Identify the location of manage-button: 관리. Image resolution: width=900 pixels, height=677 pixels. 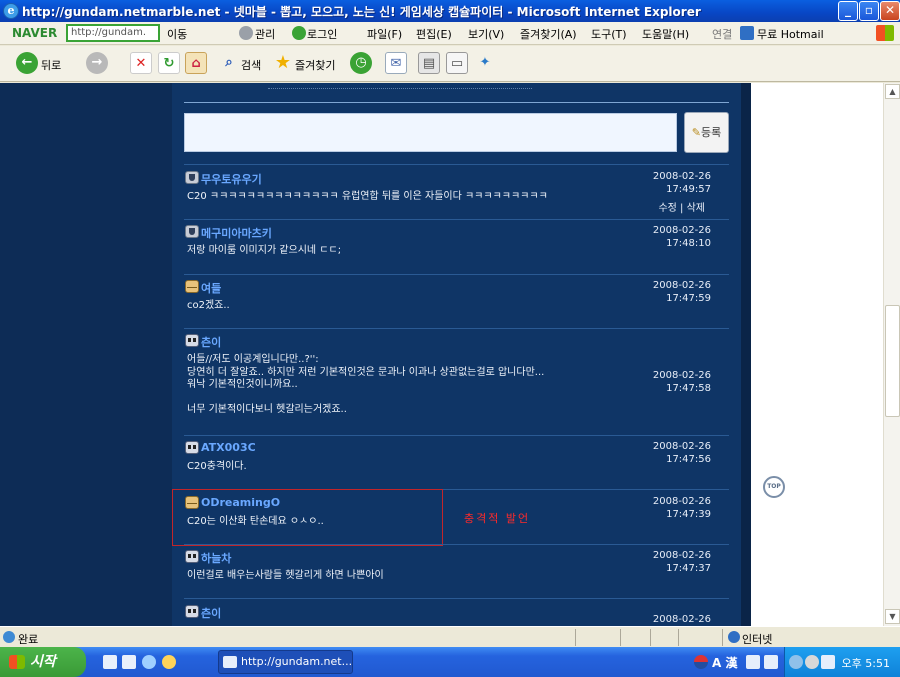
(265, 34).